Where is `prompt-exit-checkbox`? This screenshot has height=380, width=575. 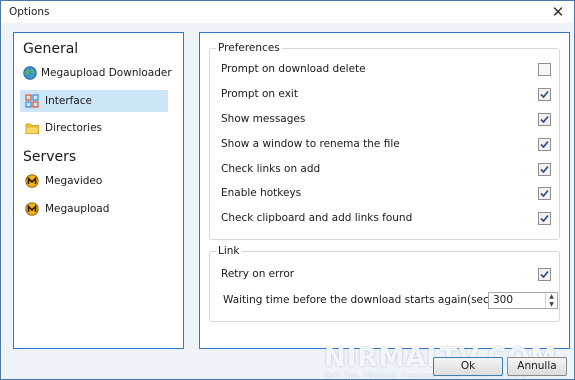
prompt-exit-checkbox is located at coordinates (544, 94).